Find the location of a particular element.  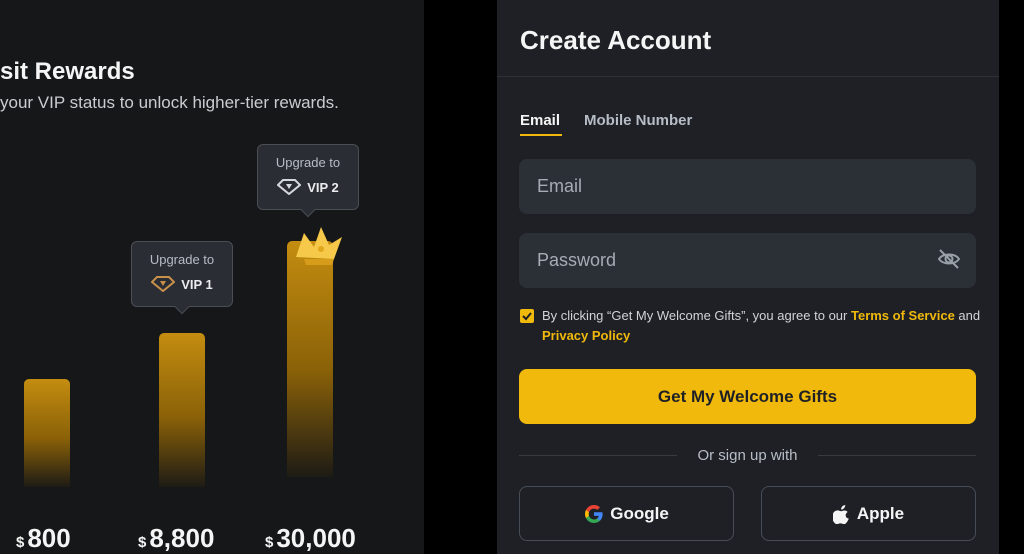

terms-of-service-link: Terms of Service is located at coordinates (903, 315).